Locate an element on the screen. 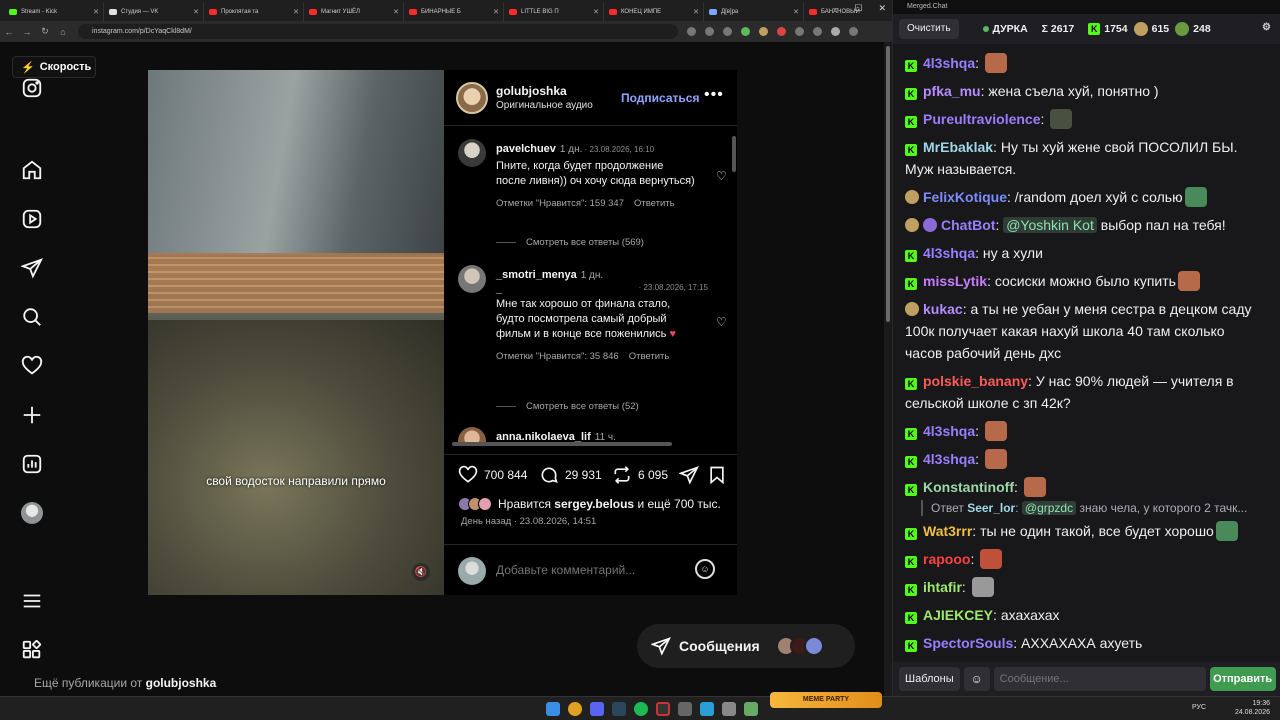  reply-button: Ответить is located at coordinates (654, 203).